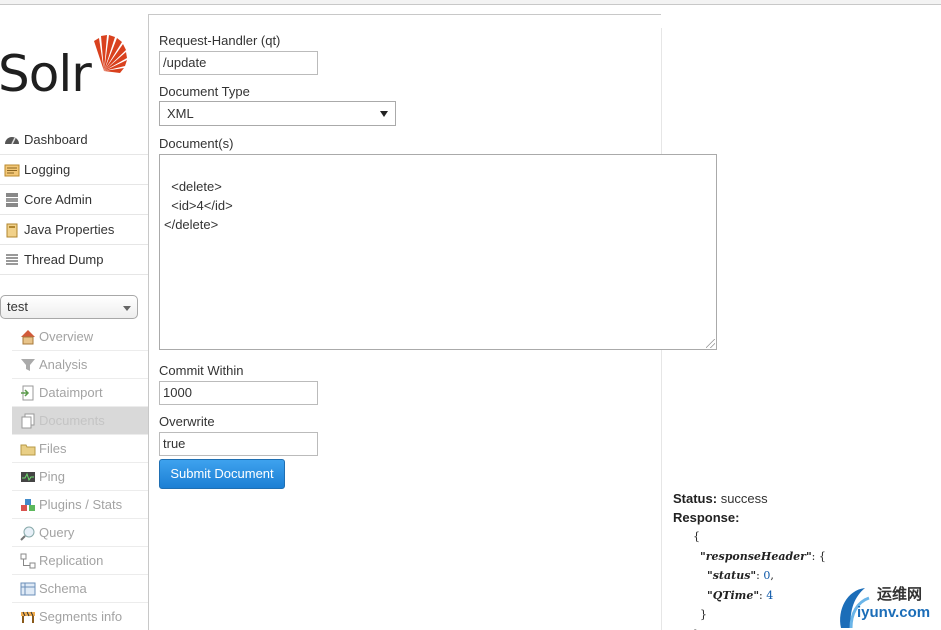  What do you see at coordinates (204, 91) in the screenshot?
I see `document-type-label: Document Type` at bounding box center [204, 91].